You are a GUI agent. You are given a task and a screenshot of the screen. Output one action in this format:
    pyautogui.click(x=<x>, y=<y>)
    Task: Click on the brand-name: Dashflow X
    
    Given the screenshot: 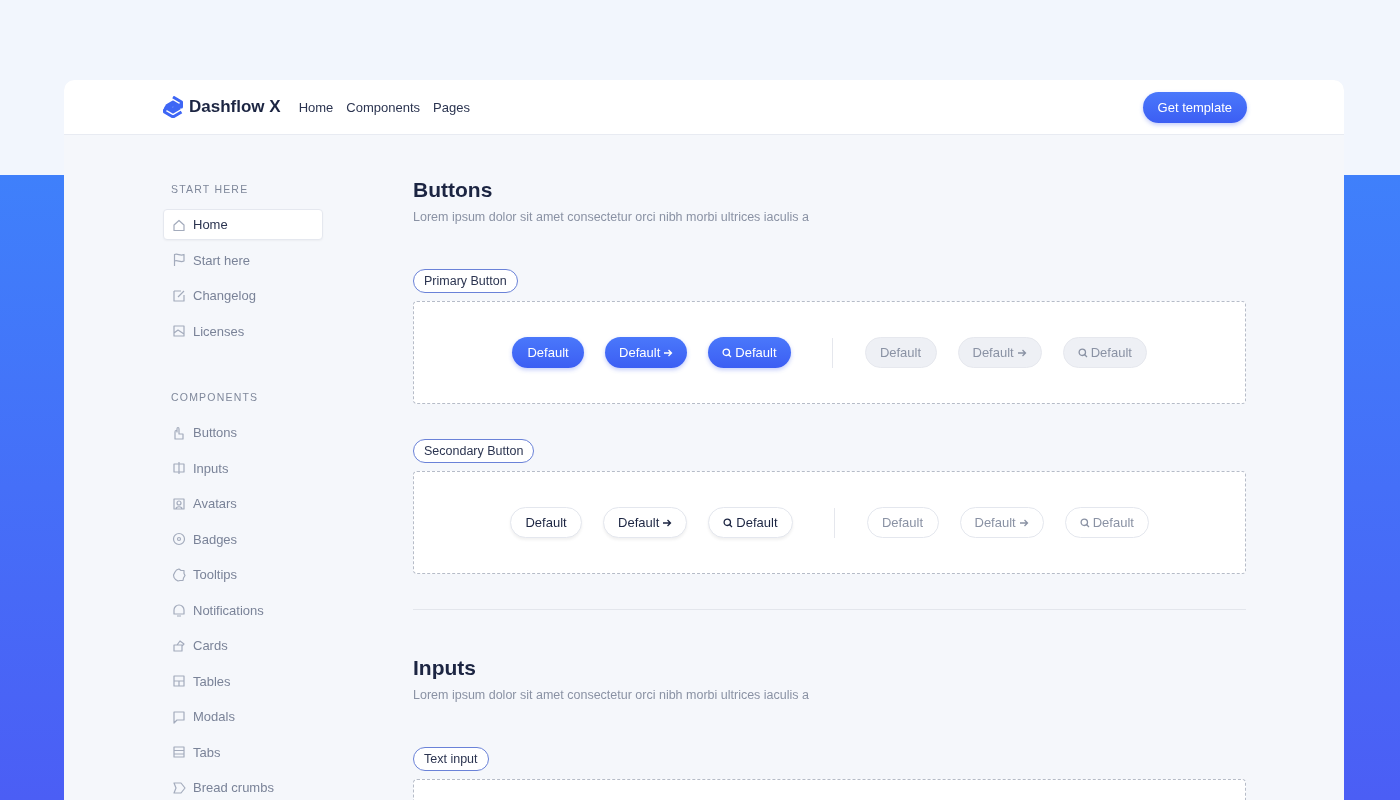 What is the action you would take?
    pyautogui.click(x=235, y=107)
    